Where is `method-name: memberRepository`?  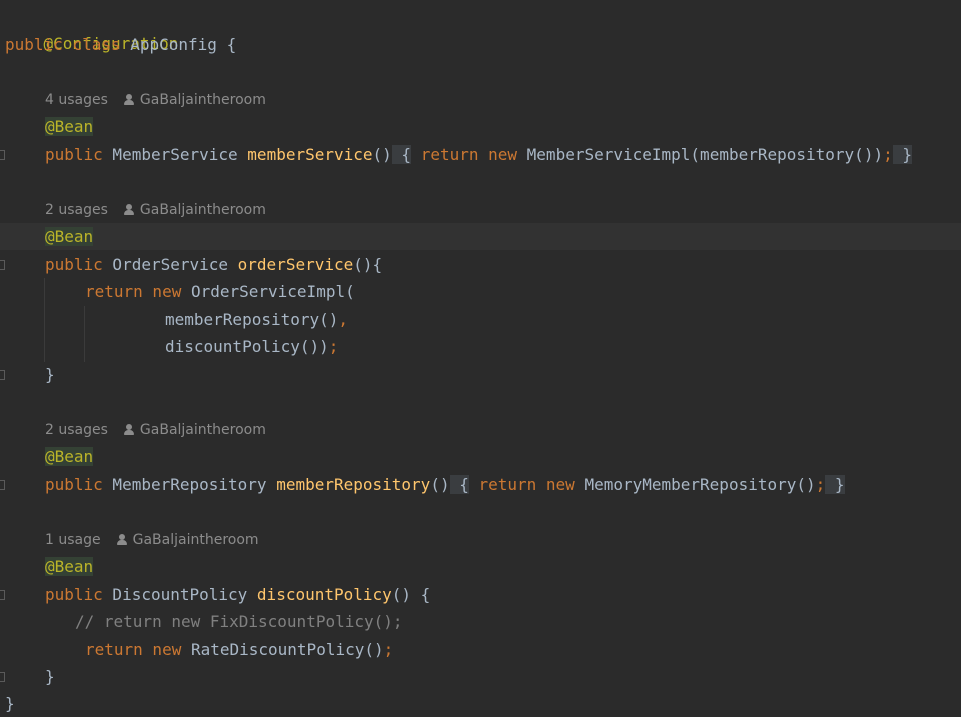
method-name: memberRepository is located at coordinates (353, 484).